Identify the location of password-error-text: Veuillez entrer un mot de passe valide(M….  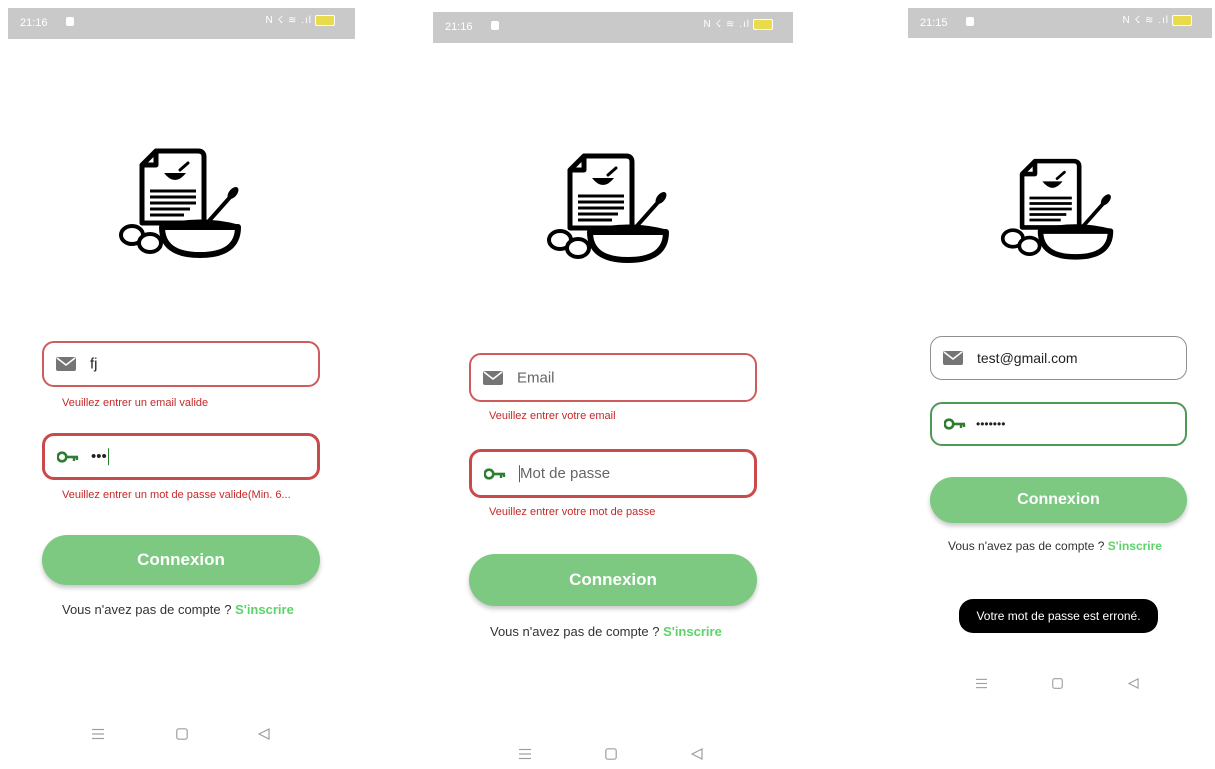
(176, 495).